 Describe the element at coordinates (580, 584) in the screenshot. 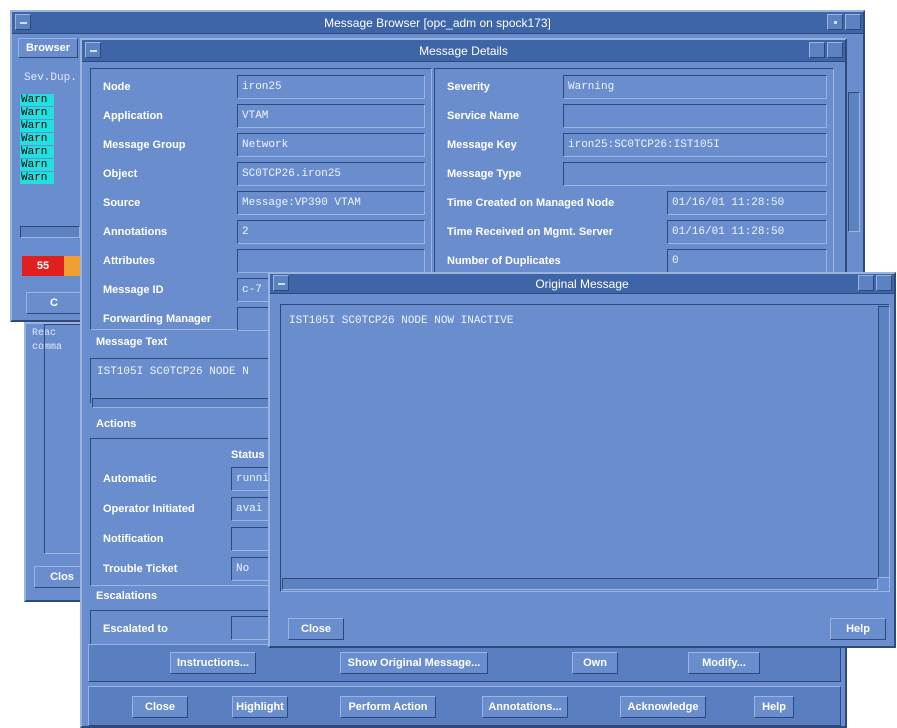

I see `original-hscroll` at that location.